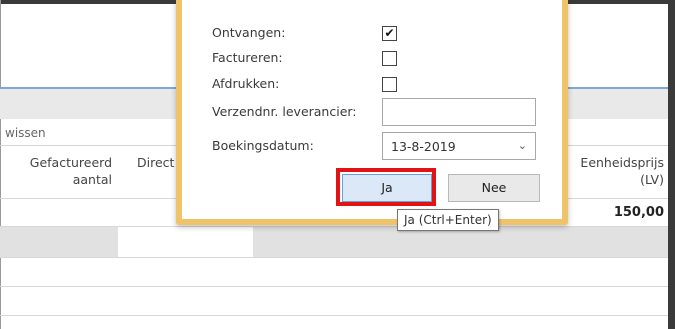 This screenshot has width=675, height=329. I want to click on column-header-invoiced-qty-label: Gefactureerd, so click(70, 162).